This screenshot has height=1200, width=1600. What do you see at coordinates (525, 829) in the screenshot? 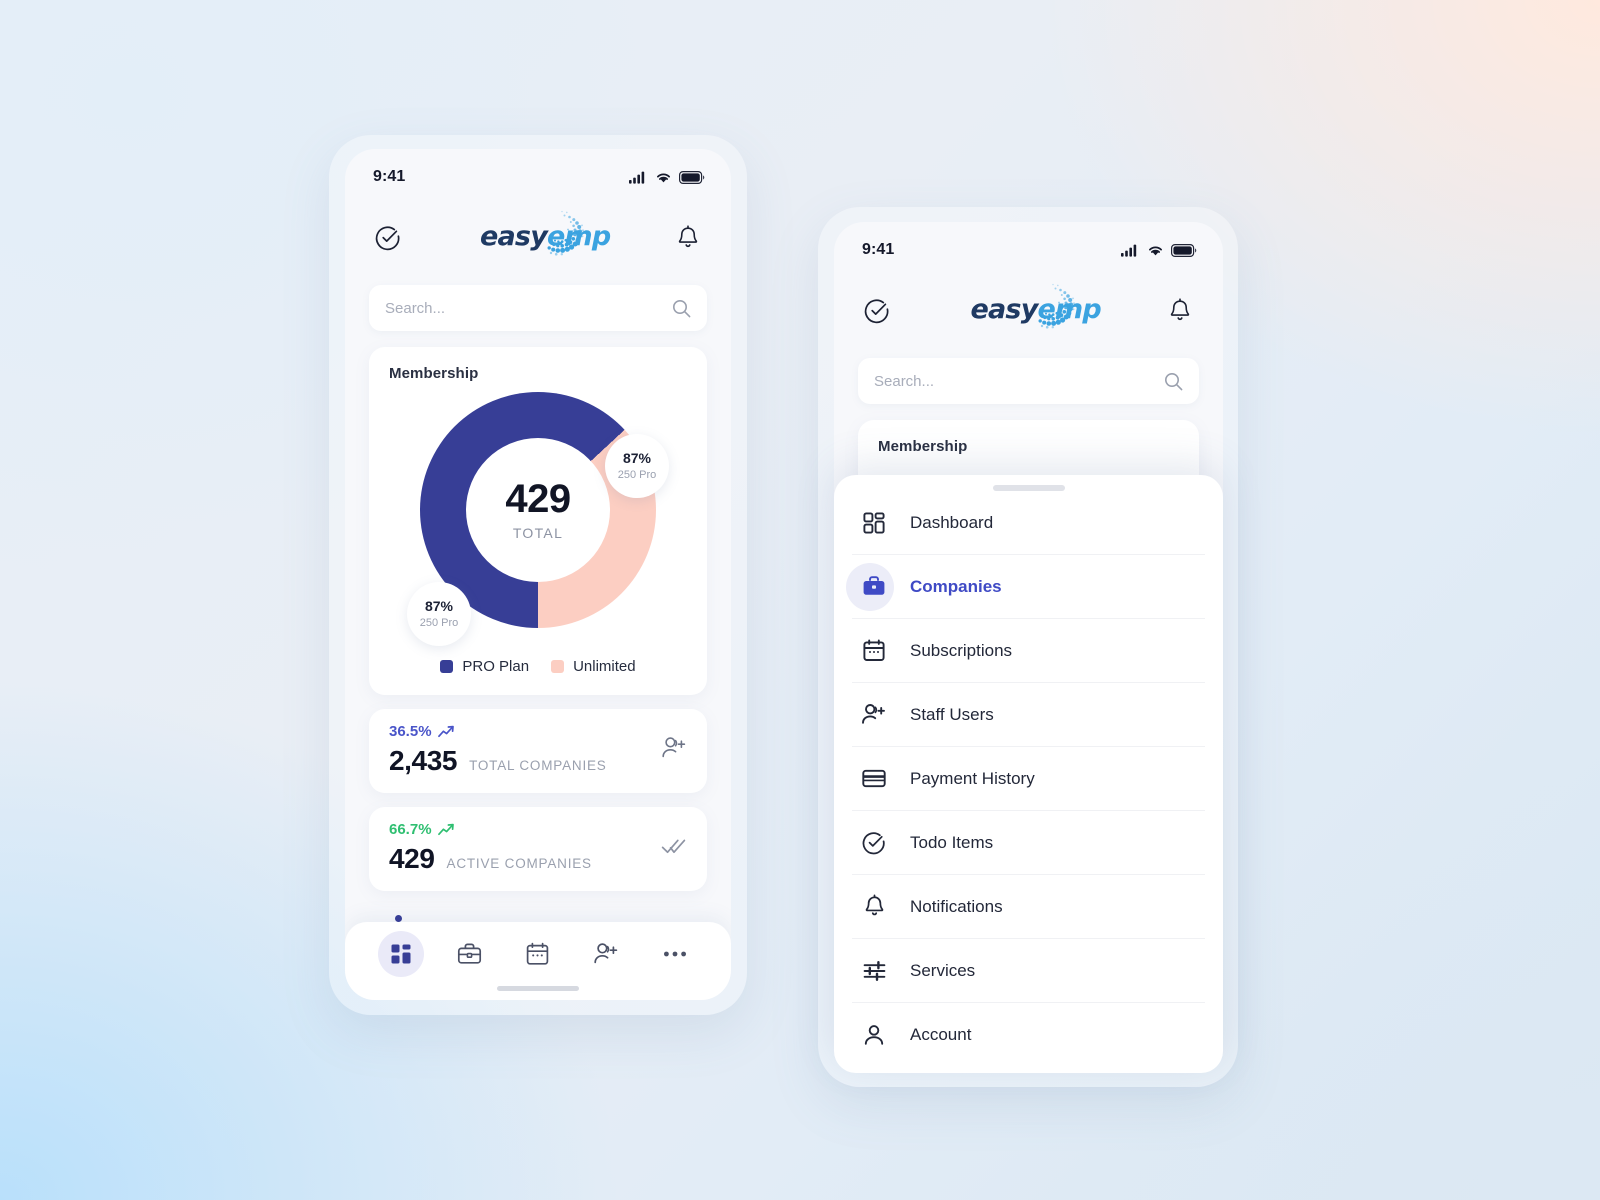
I see `stat-delta: 66.7%` at bounding box center [525, 829].